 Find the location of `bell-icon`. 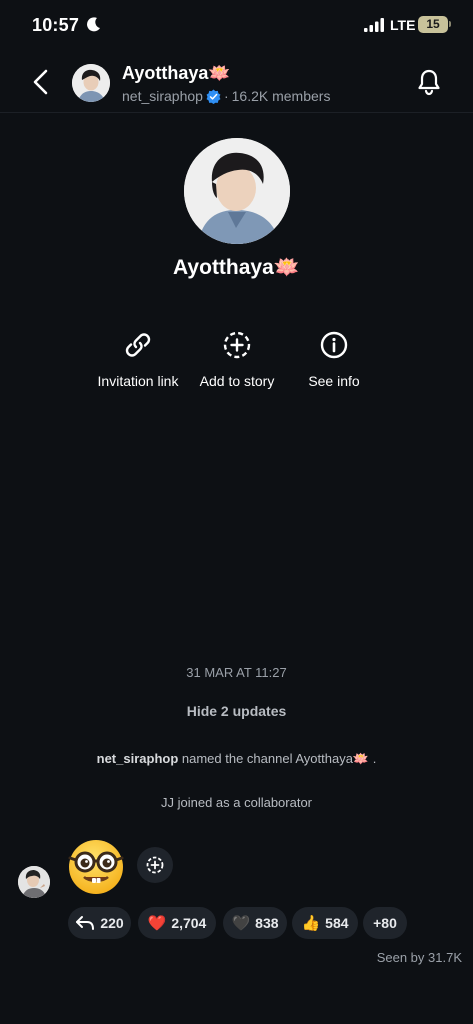

bell-icon is located at coordinates (429, 82).